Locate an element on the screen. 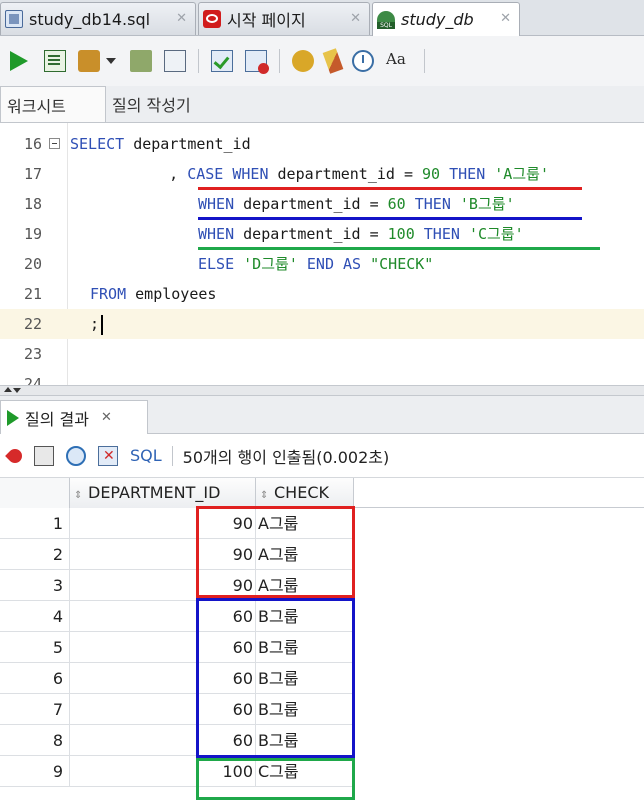 The height and width of the screenshot is (801, 644). row-number: 3 is located at coordinates (35, 585).